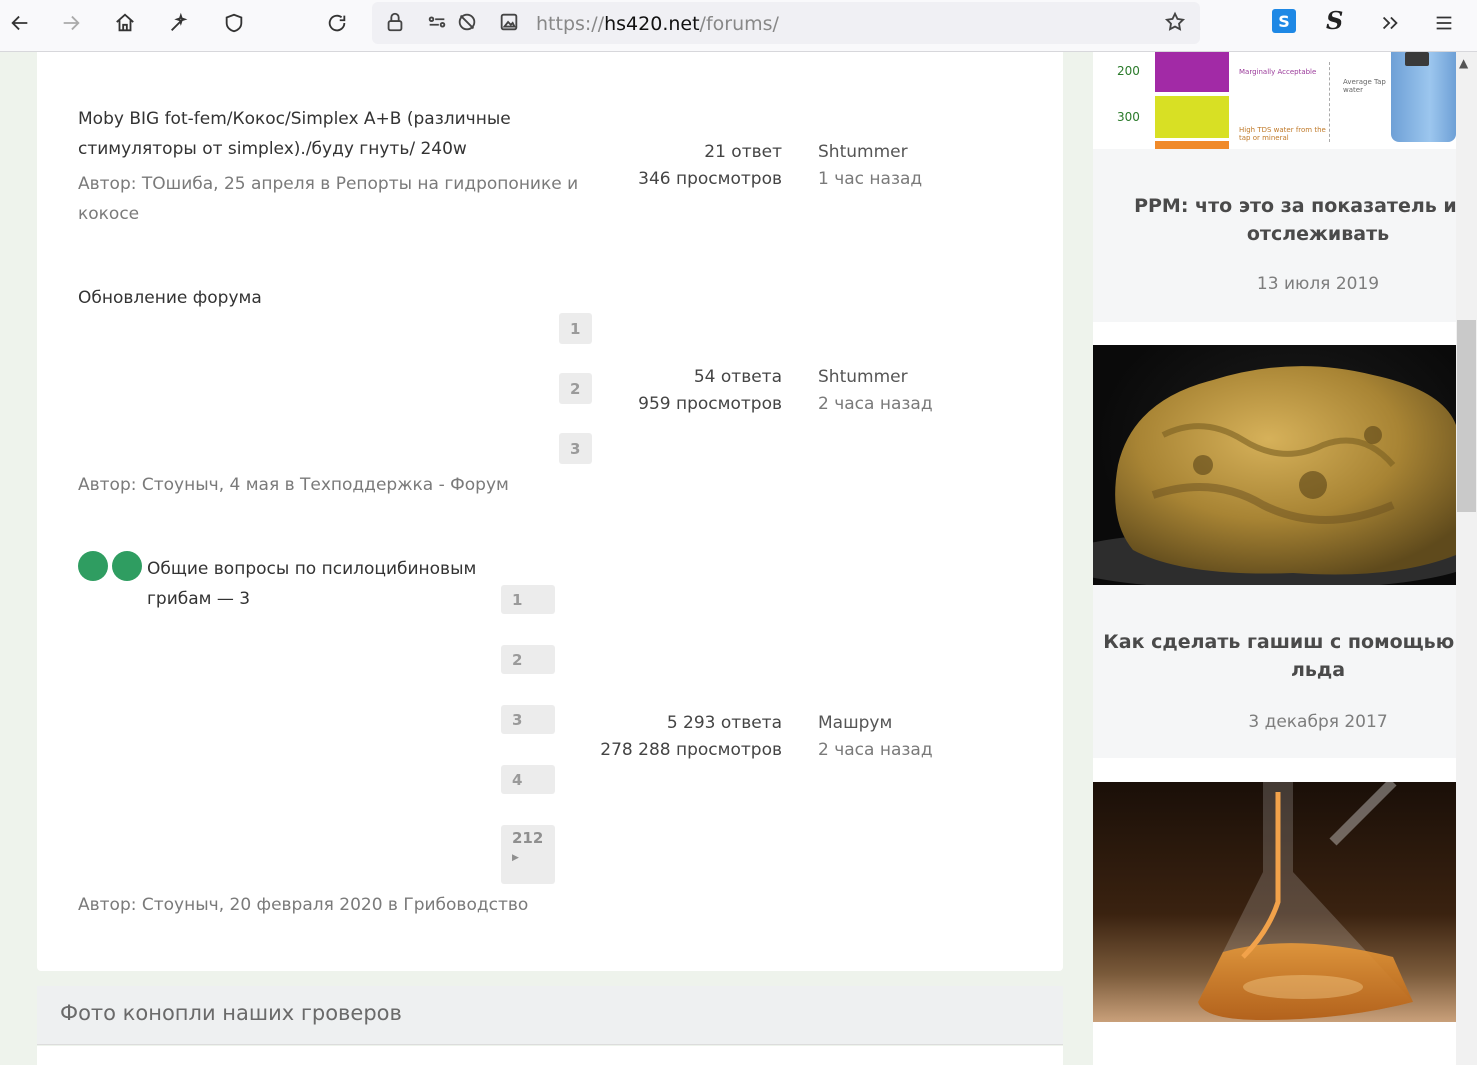 The image size is (1477, 1065). Describe the element at coordinates (1274, 656) in the screenshot. I see `article-title-link: Как сделать гашиш с помощью сухого льда` at that location.